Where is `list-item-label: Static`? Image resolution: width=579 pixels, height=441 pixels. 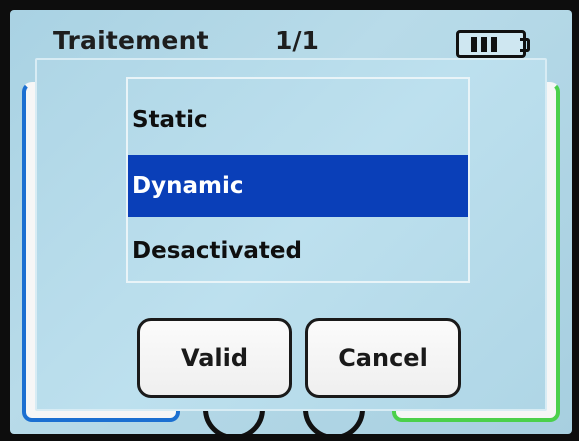
list-item-label: Static is located at coordinates (170, 120).